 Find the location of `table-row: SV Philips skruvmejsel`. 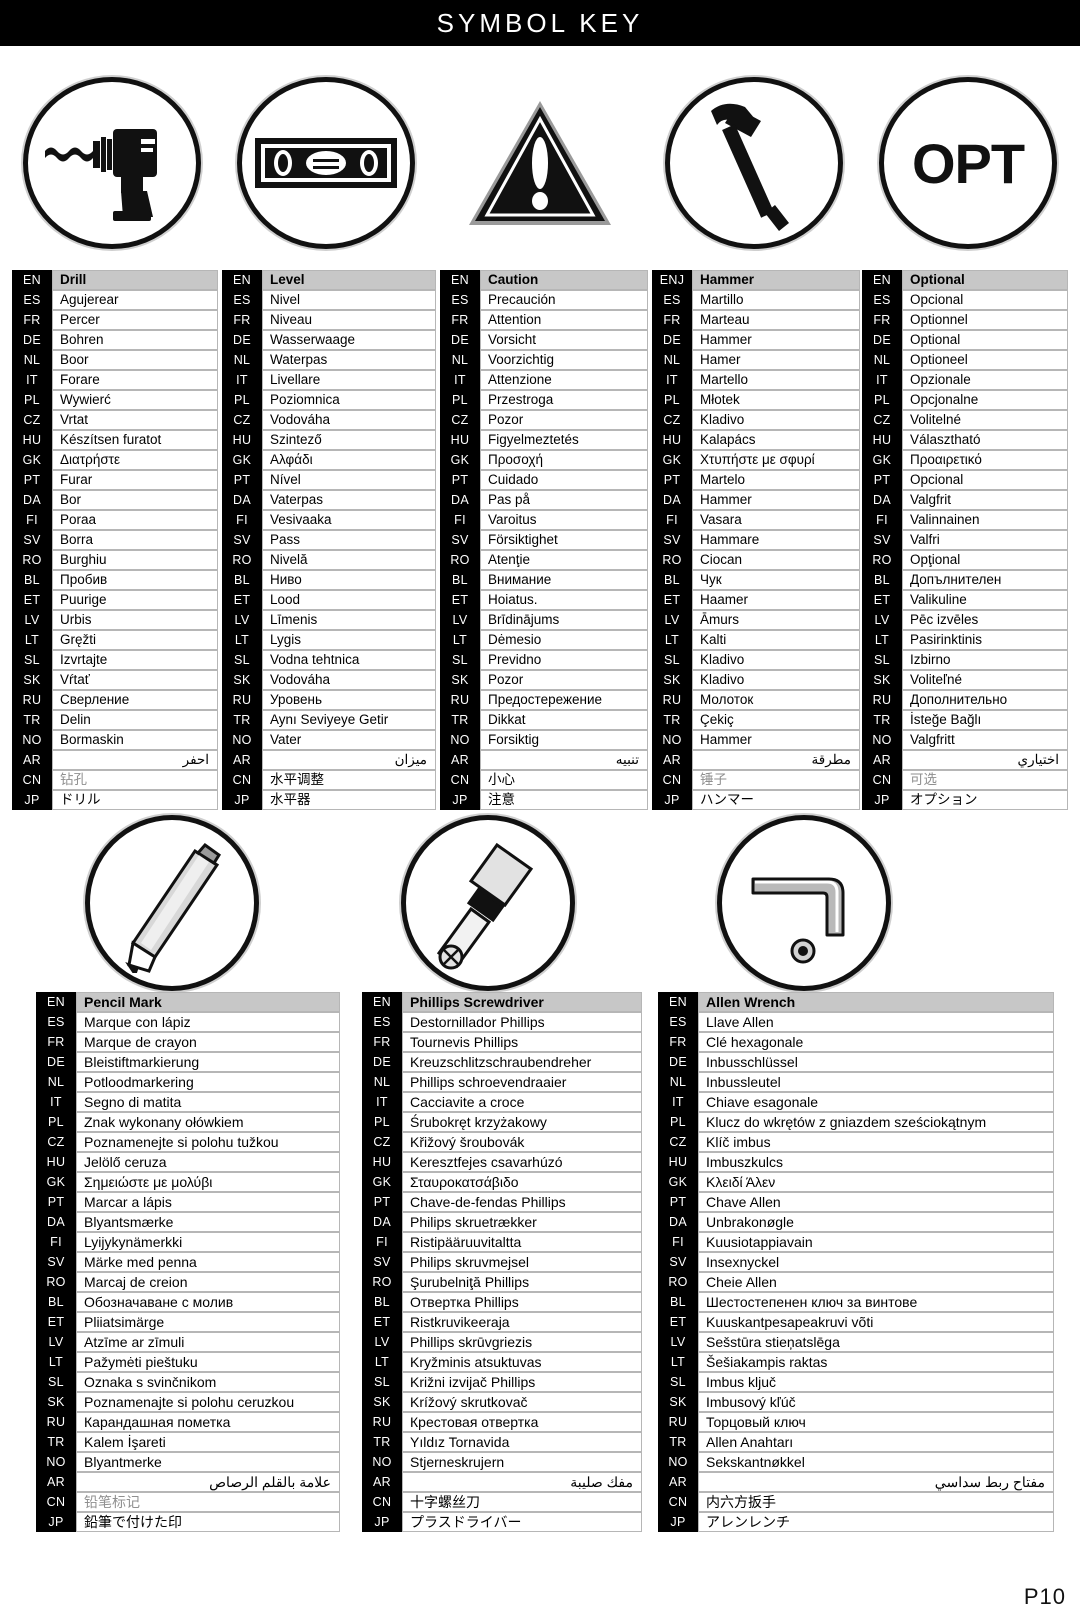

table-row: SV Philips skruvmejsel is located at coordinates (502, 1262).